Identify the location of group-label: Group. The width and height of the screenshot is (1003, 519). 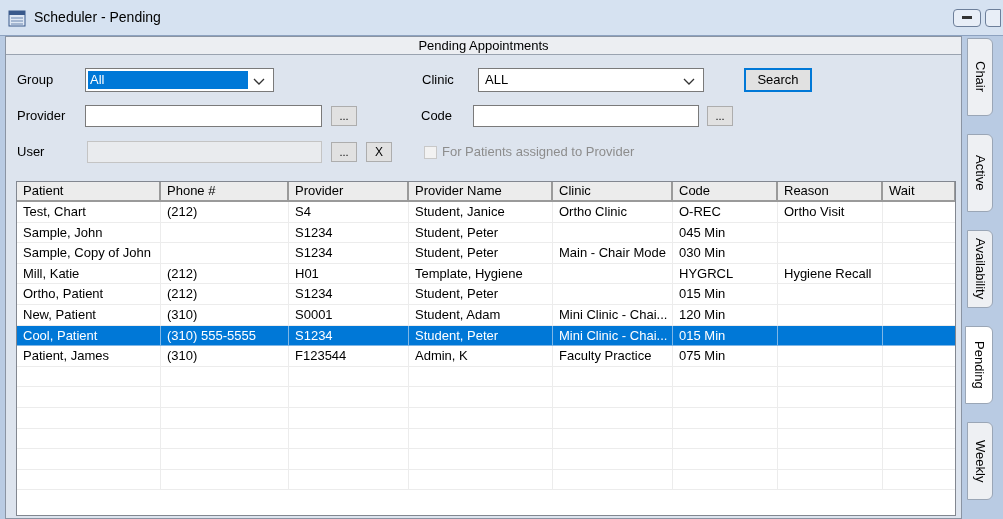
(36, 80).